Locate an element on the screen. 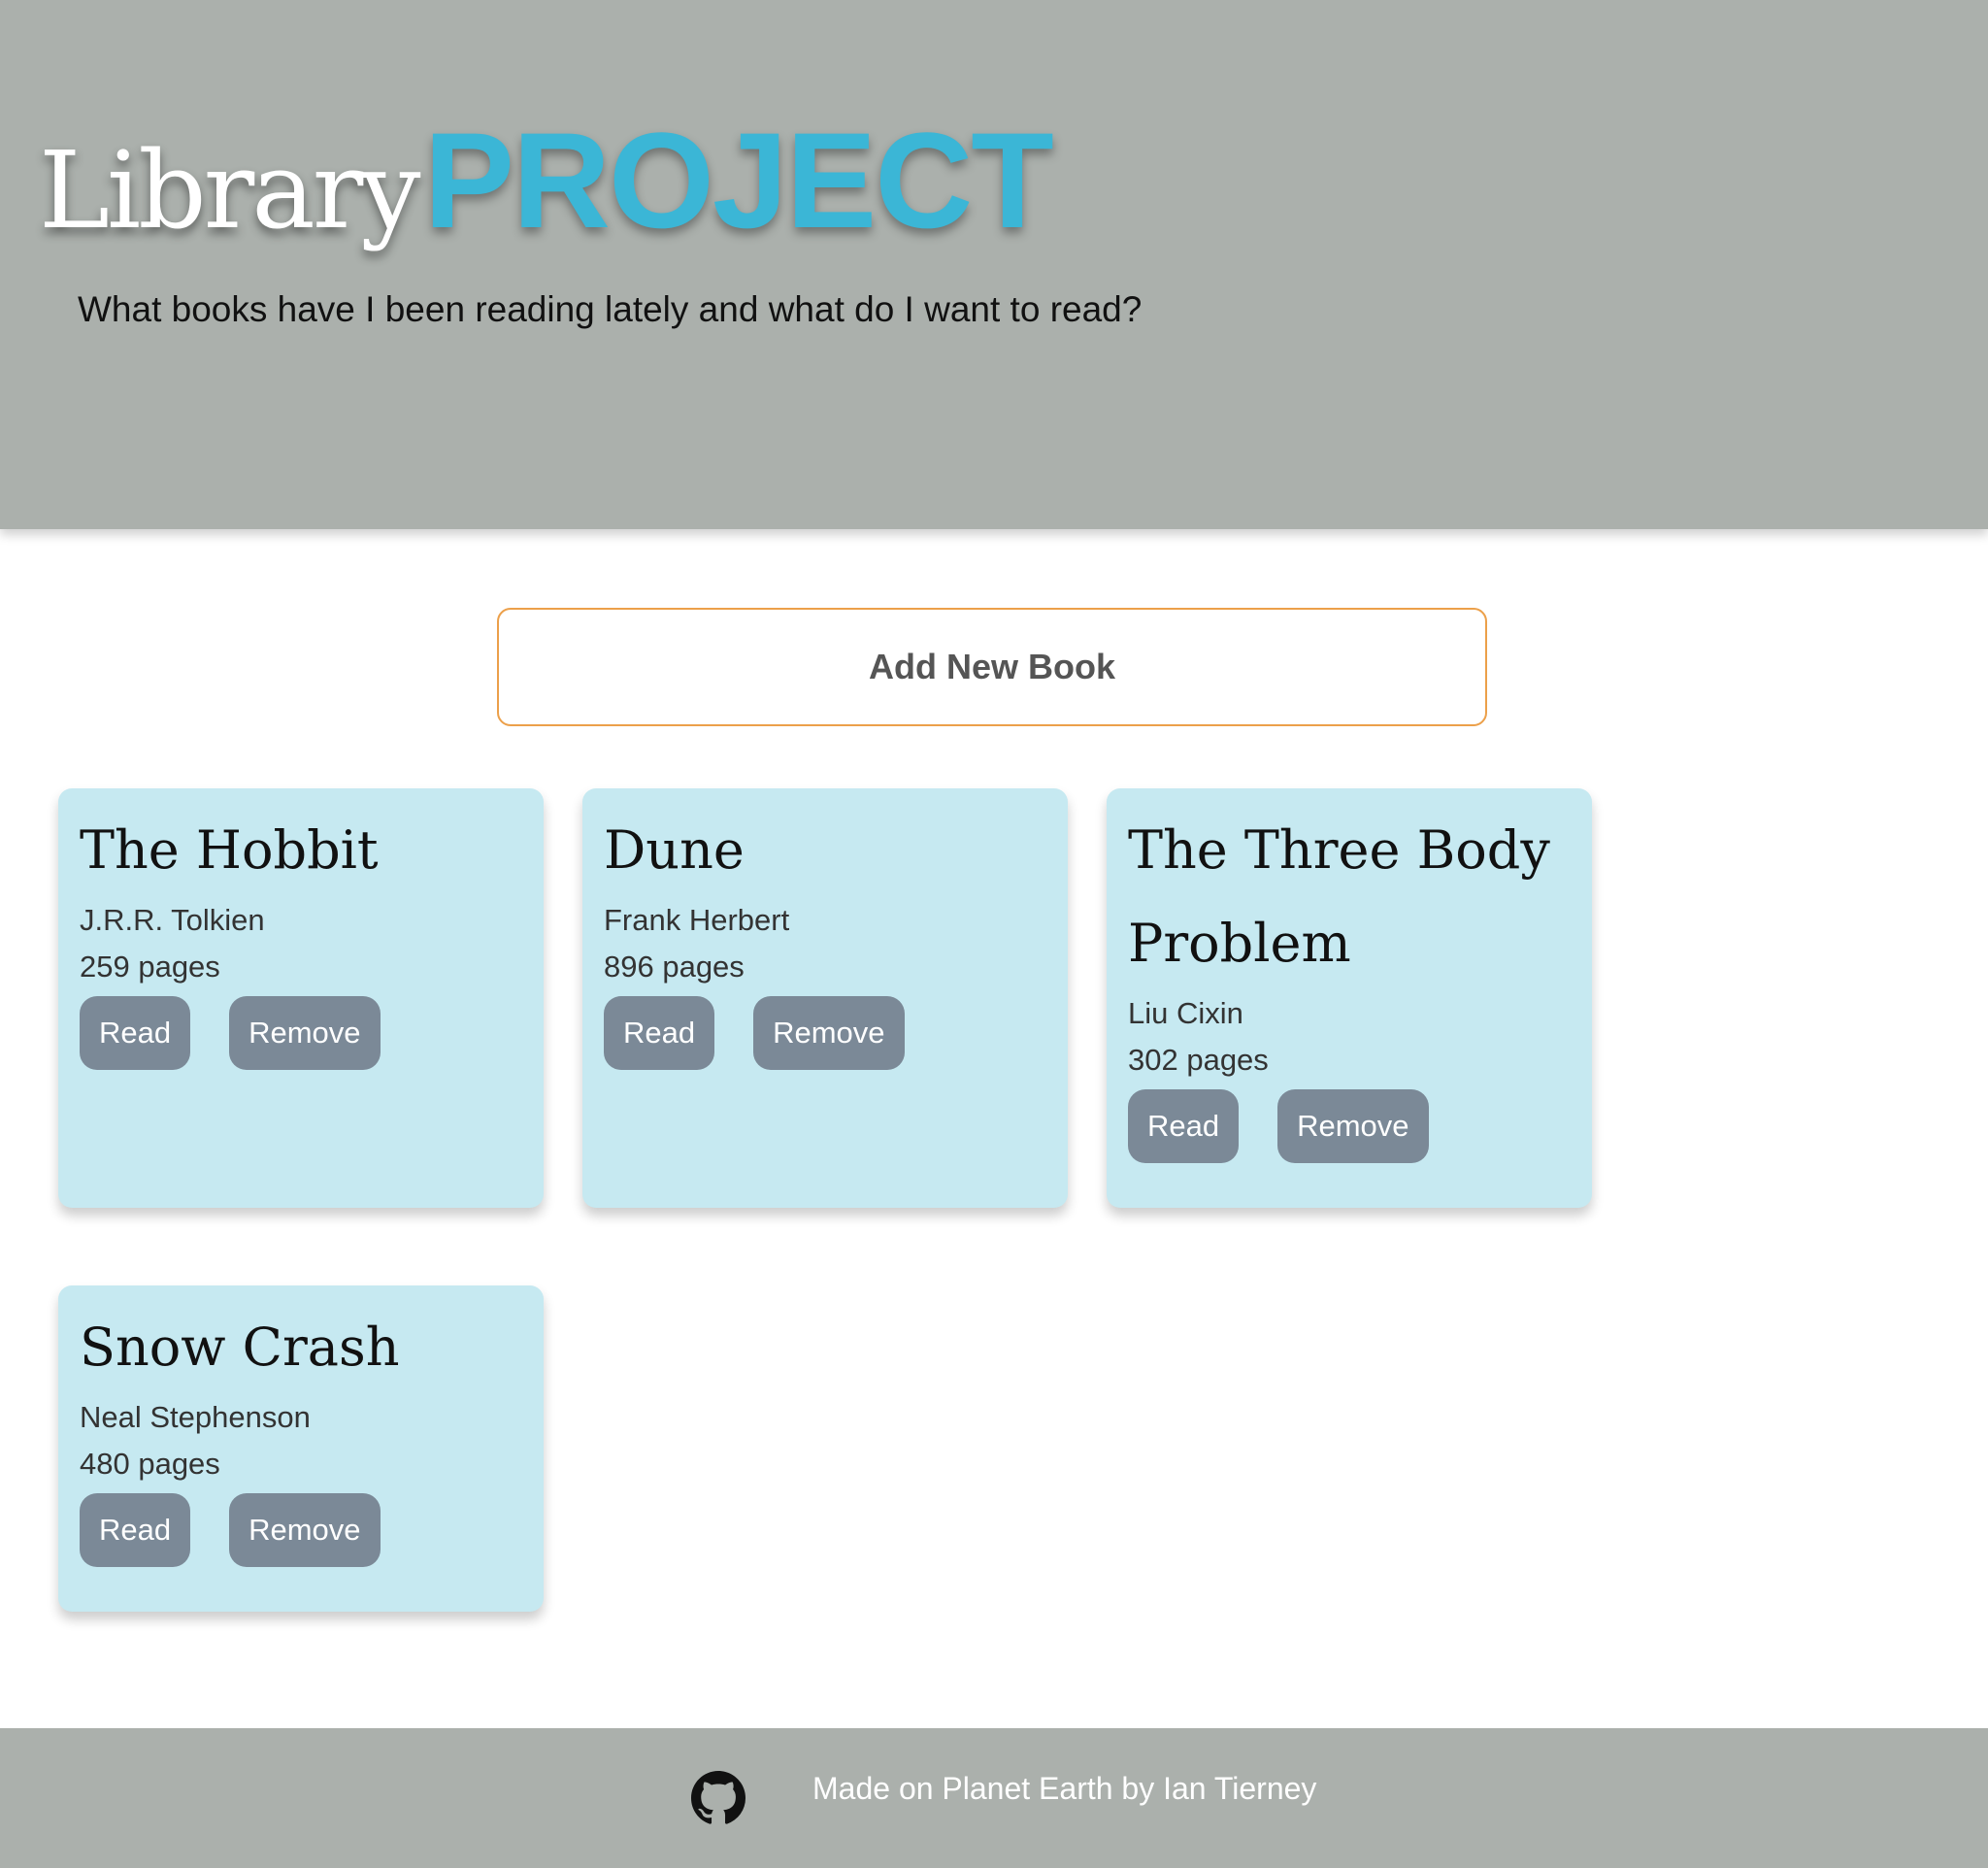  book-pages: 302 pages is located at coordinates (1199, 1060).